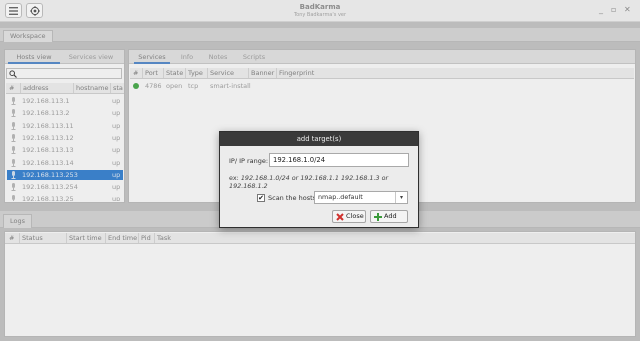 The width and height of the screenshot is (640, 341). What do you see at coordinates (234, 178) in the screenshot?
I see `example-prefix: ex:` at bounding box center [234, 178].